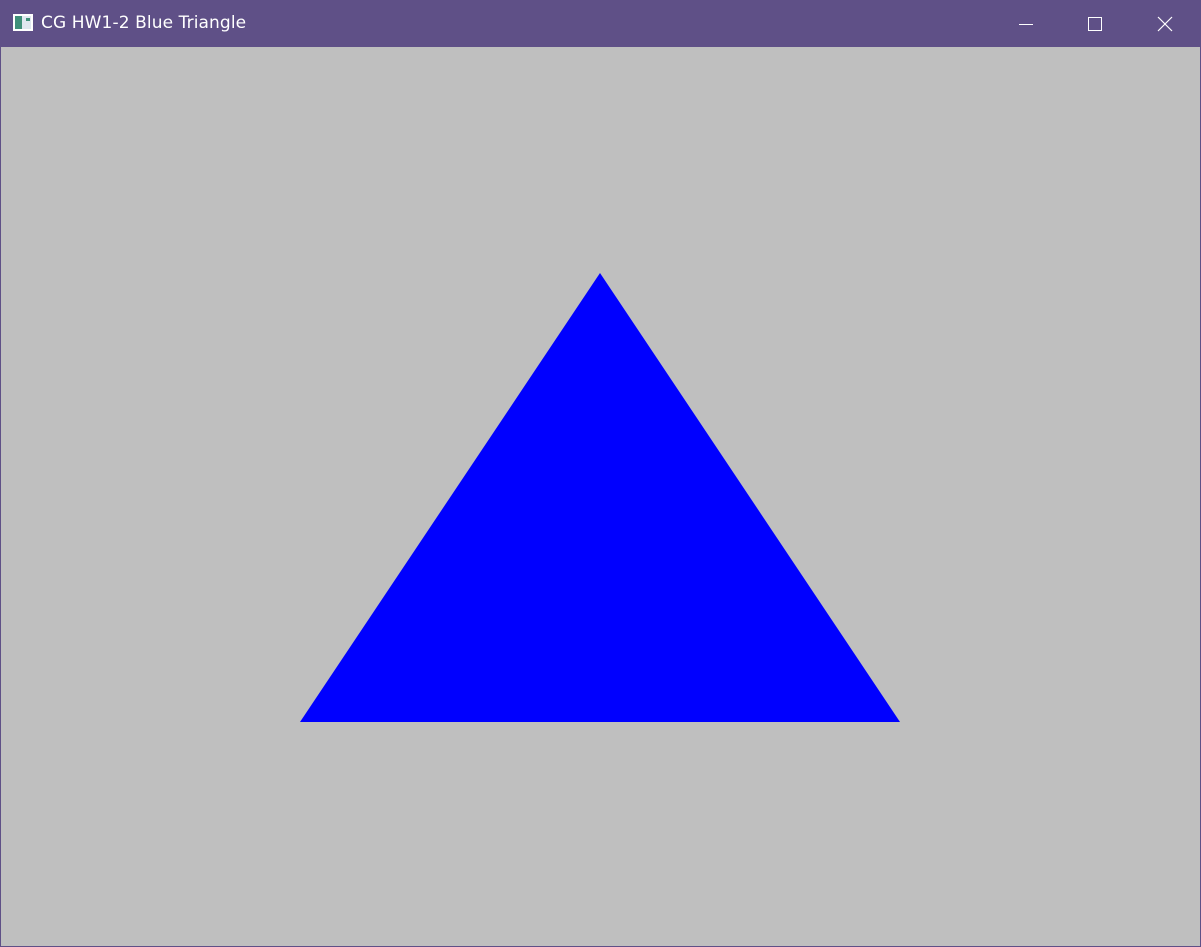 The width and height of the screenshot is (1201, 947). I want to click on maximize-icon, so click(1095, 24).